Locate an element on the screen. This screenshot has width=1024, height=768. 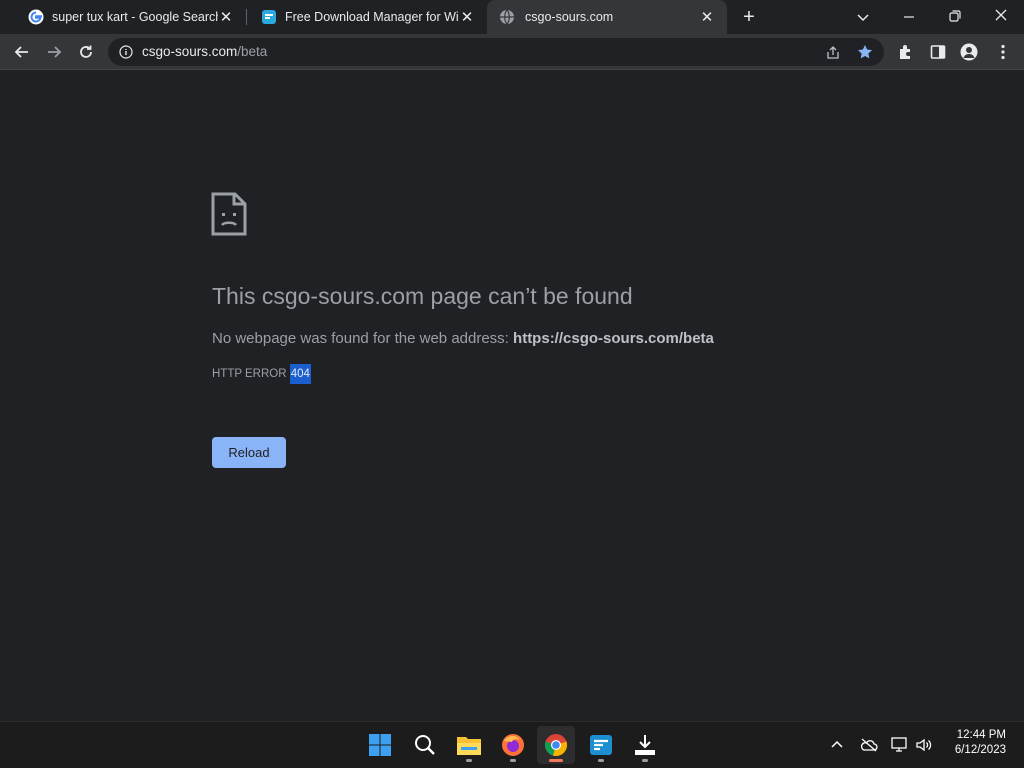
chevron-down-icon is located at coordinates (863, 17).